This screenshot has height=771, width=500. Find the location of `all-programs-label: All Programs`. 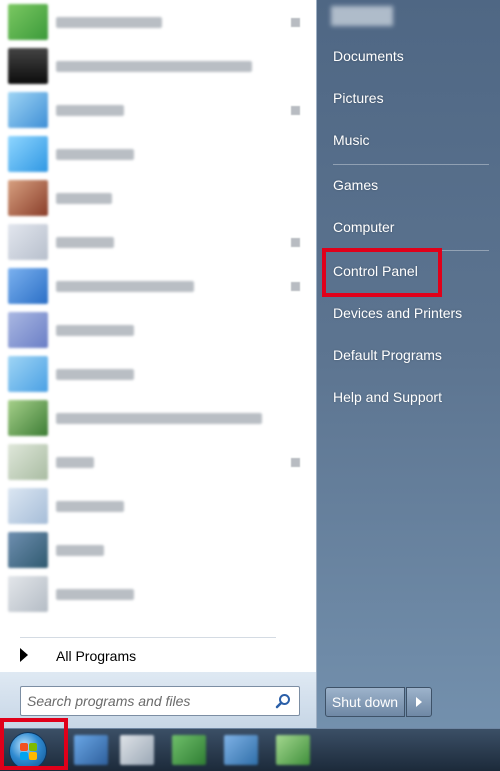

all-programs-label: All Programs is located at coordinates (96, 656).